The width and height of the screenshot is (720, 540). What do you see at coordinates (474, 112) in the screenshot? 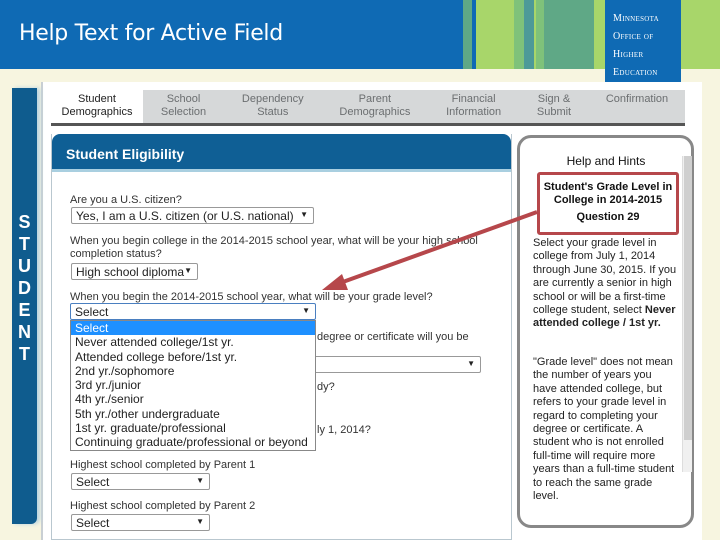
I see `tab-label: Information` at bounding box center [474, 112].